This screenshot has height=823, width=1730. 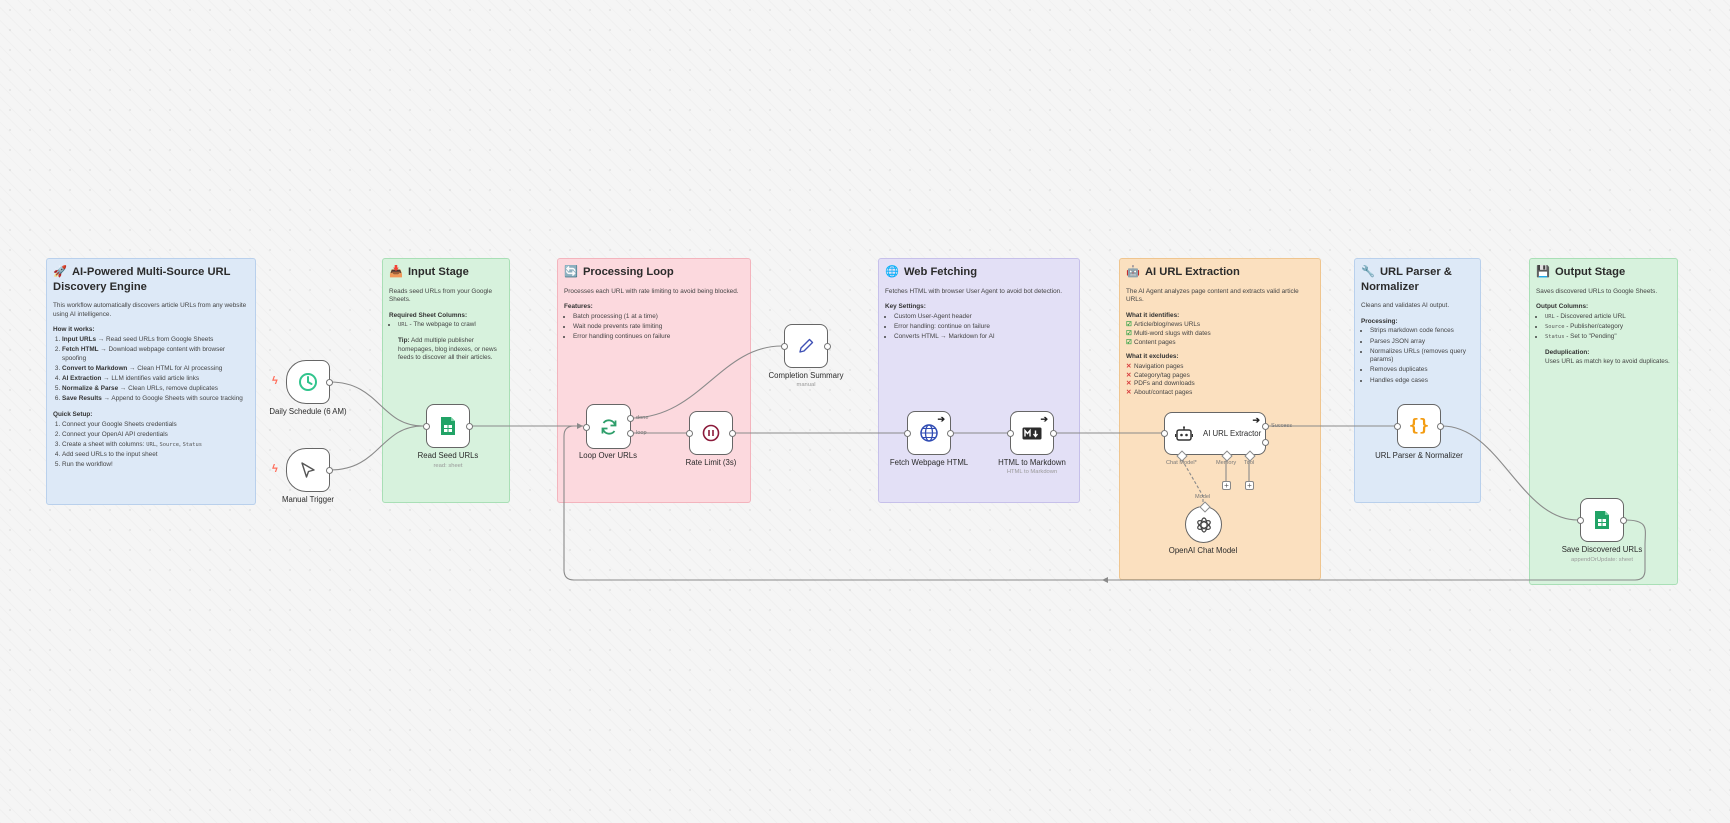 I want to click on openai-chat-model-node, so click(x=1203, y=522).